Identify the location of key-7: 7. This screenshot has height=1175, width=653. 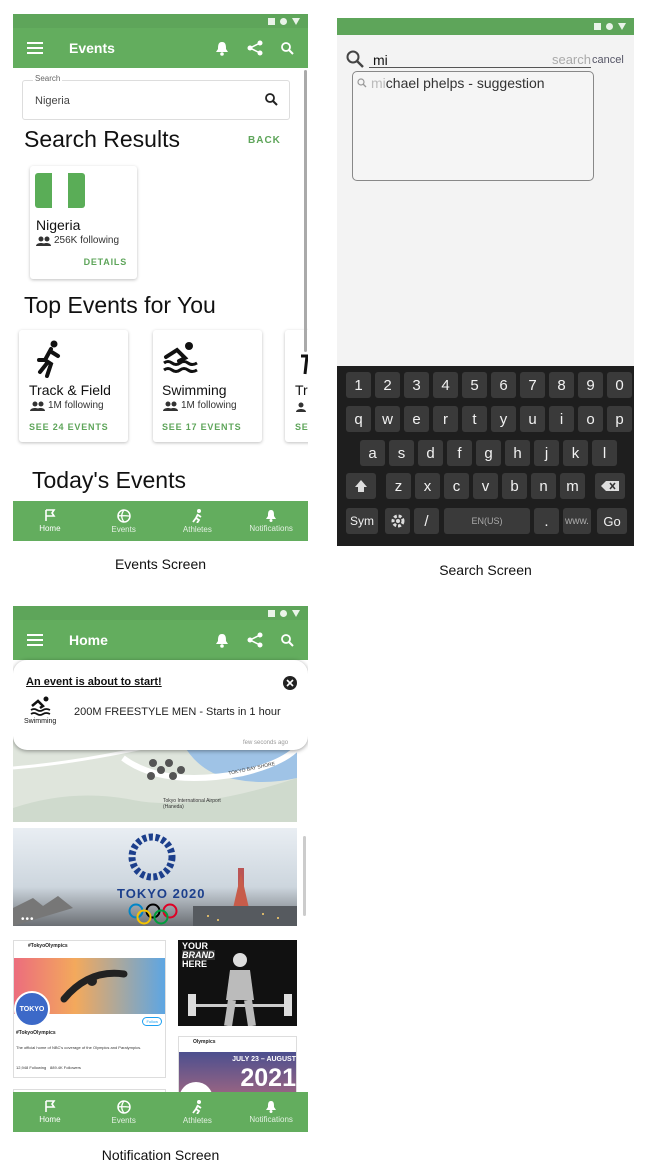
(532, 385).